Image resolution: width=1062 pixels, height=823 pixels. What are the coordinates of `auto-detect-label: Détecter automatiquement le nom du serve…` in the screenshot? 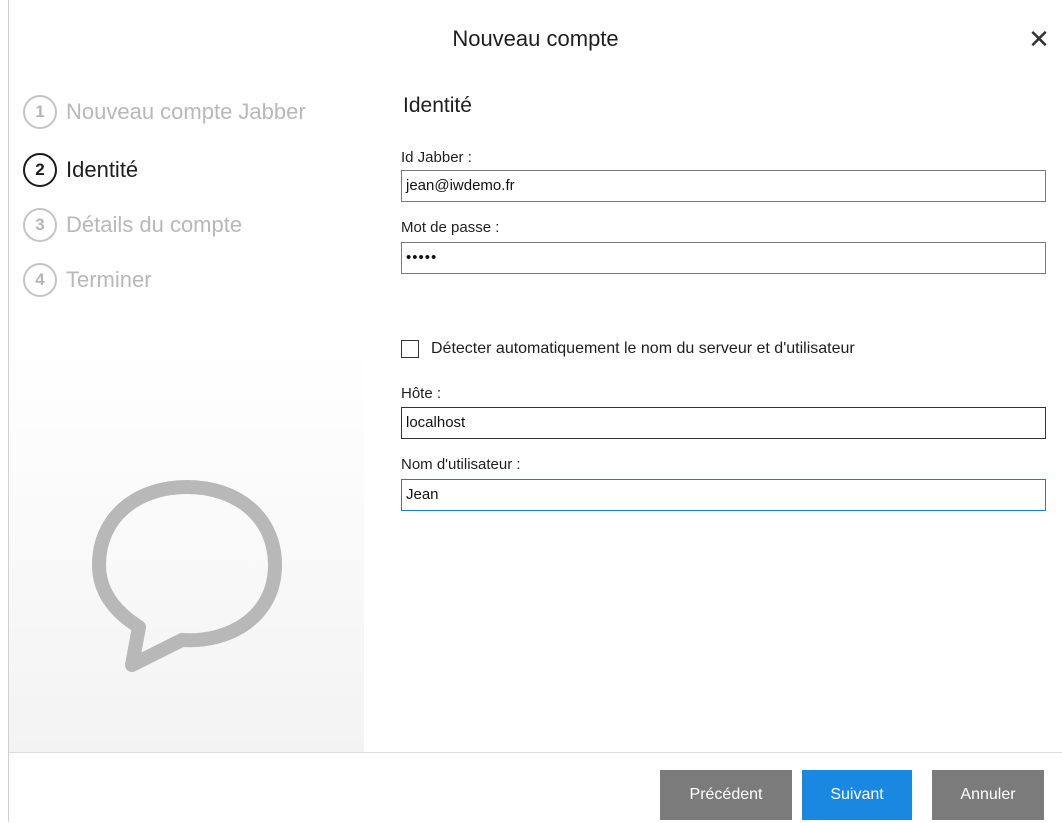 It's located at (643, 349).